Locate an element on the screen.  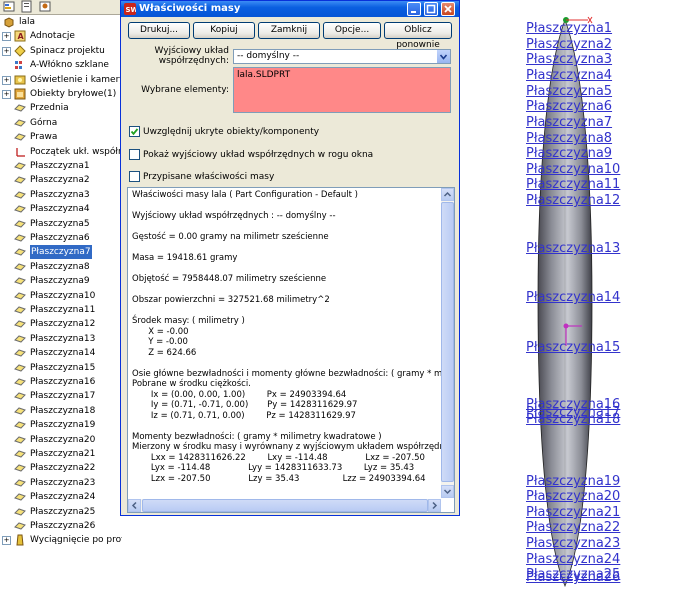
feature-manager-icon is located at coordinates (9, 6).